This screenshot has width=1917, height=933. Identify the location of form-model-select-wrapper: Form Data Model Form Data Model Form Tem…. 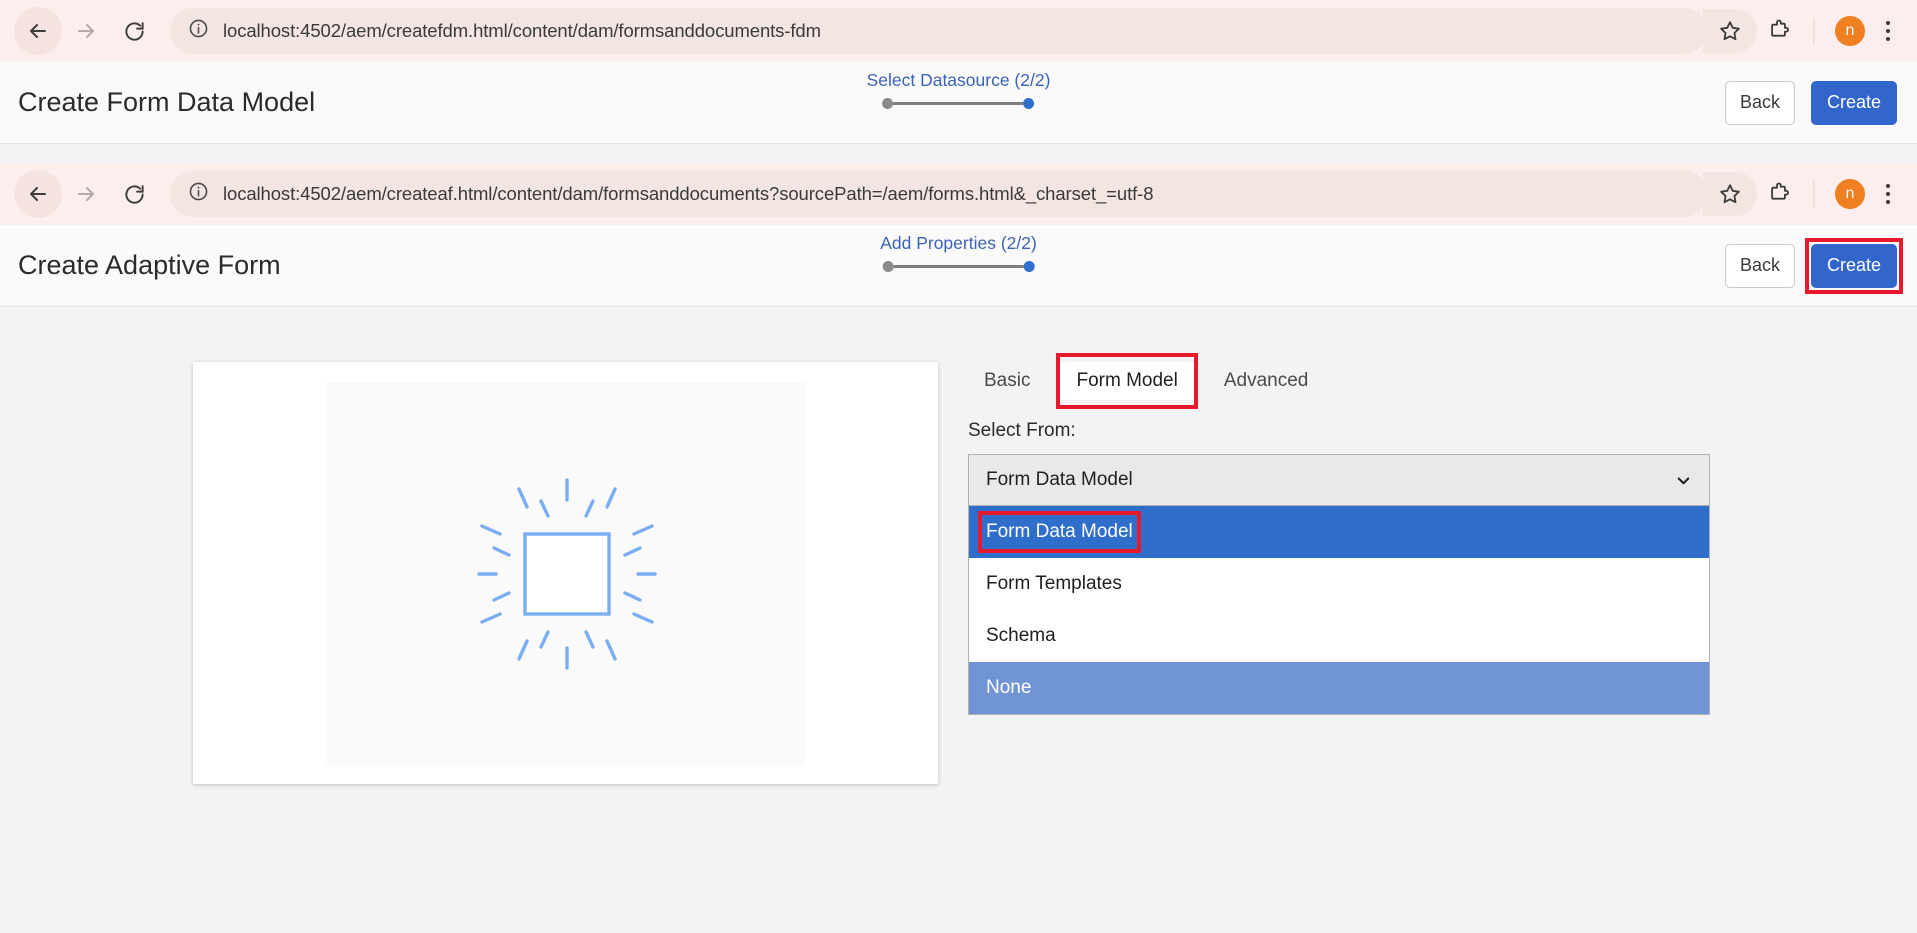
(1339, 584).